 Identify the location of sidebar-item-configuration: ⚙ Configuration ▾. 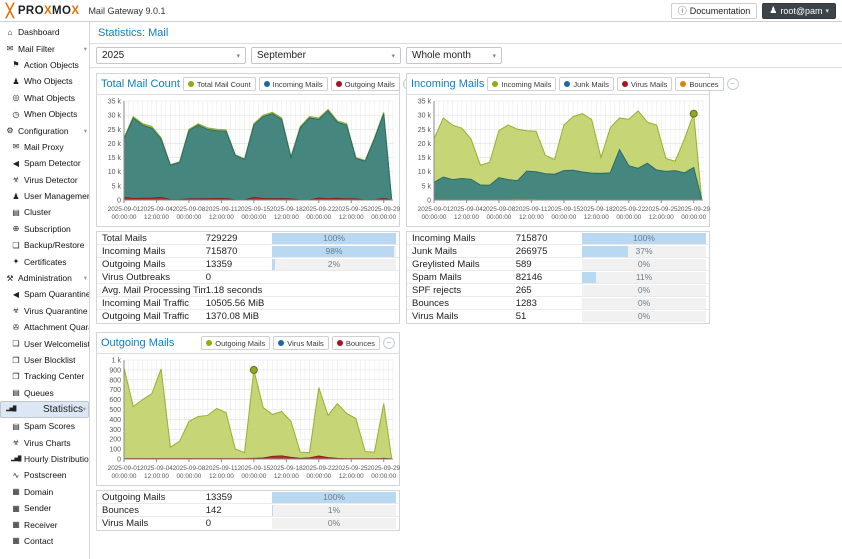
(44, 130).